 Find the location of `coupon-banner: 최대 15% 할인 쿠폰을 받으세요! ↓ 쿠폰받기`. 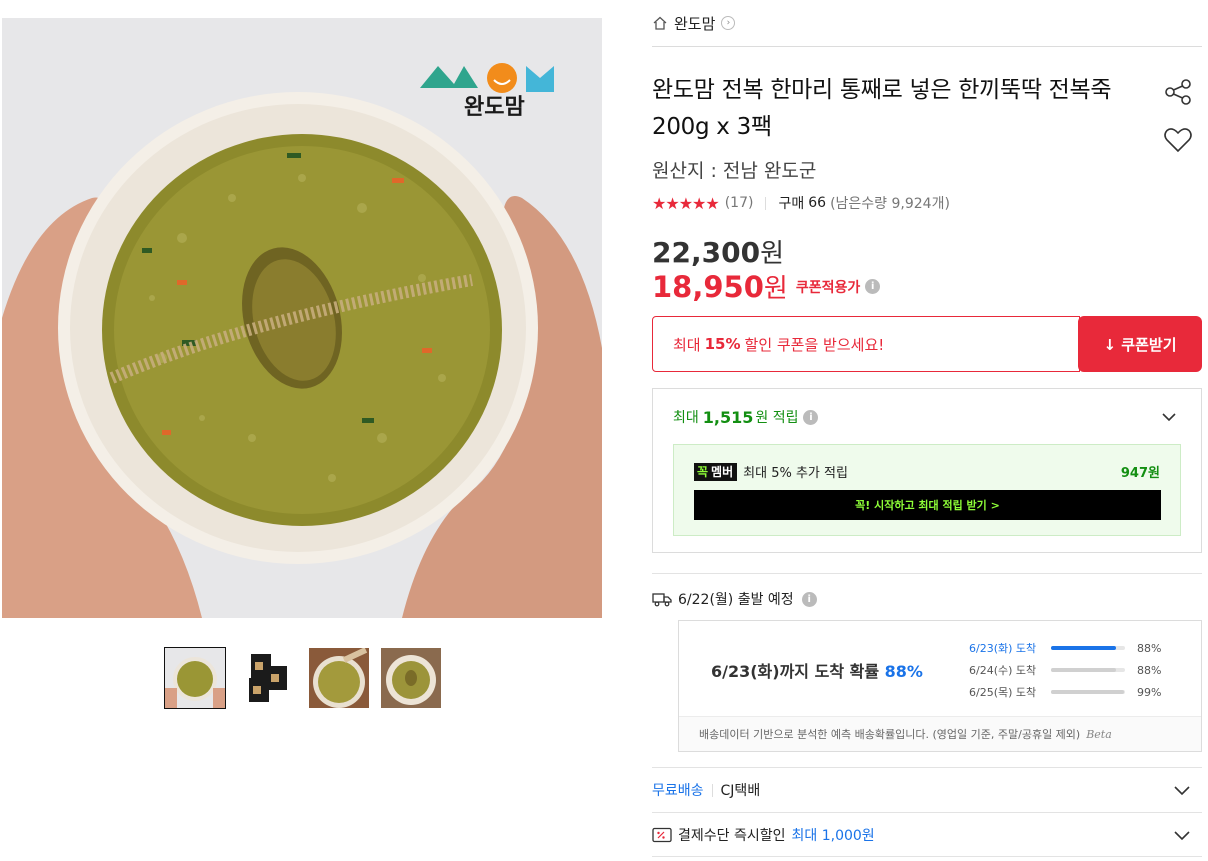

coupon-banner: 최대 15% 할인 쿠폰을 받으세요! ↓ 쿠폰받기 is located at coordinates (927, 344).